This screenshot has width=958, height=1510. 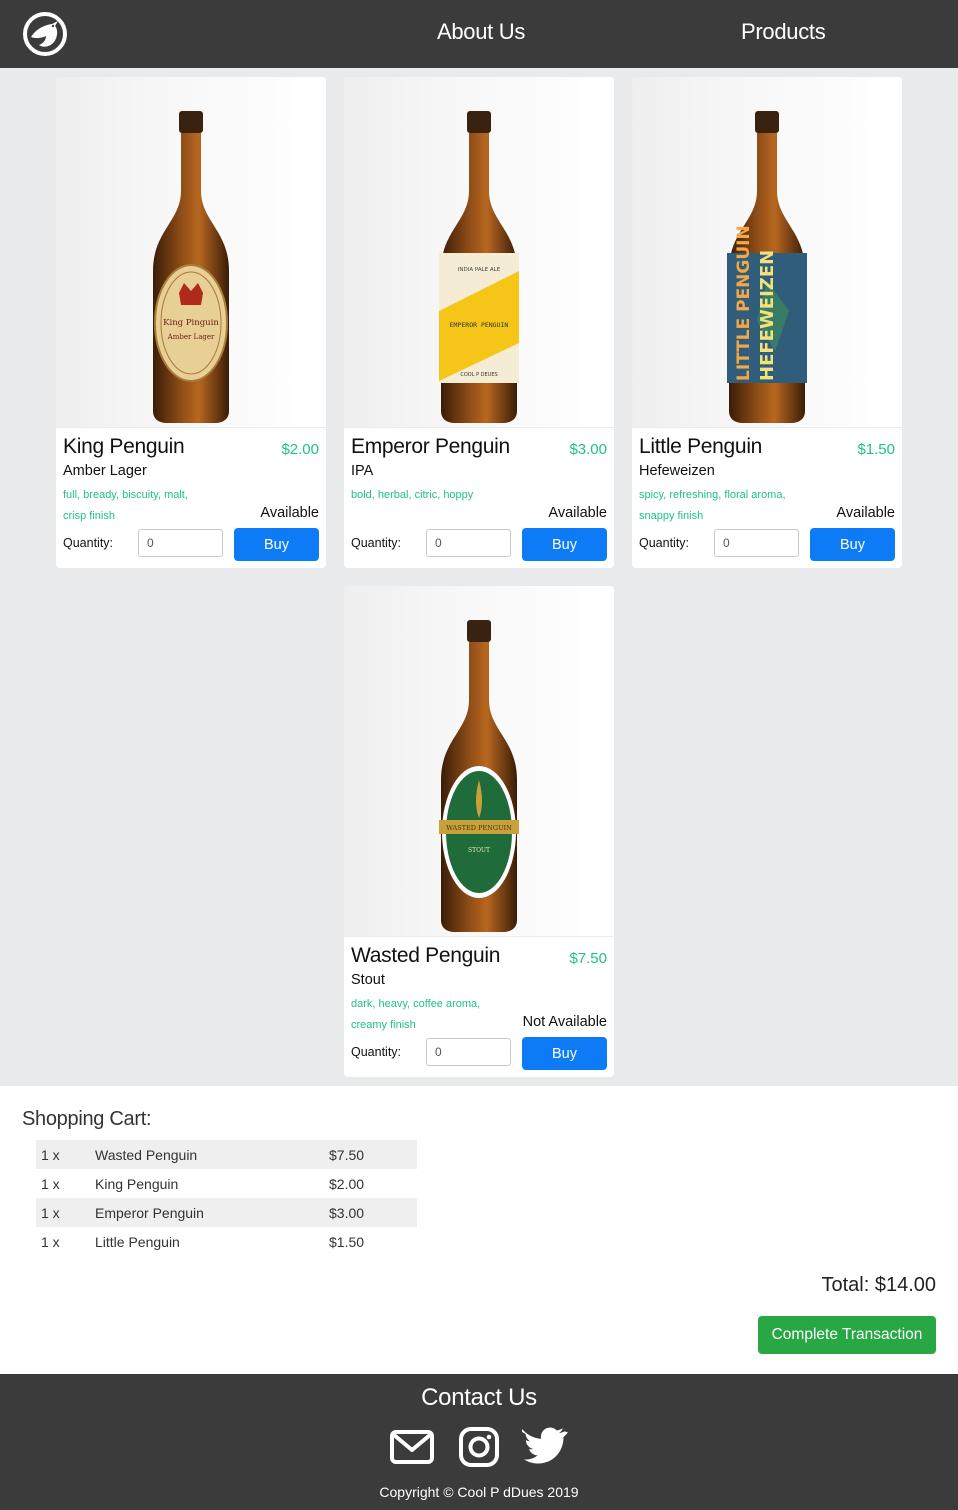 I want to click on cart-item-name: King Penguin, so click(x=137, y=1183).